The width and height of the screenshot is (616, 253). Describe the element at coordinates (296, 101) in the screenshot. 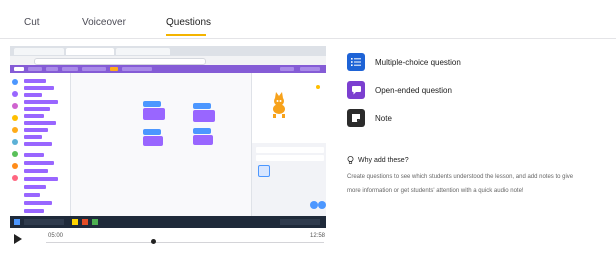

I see `scratch-cat-icon` at that location.